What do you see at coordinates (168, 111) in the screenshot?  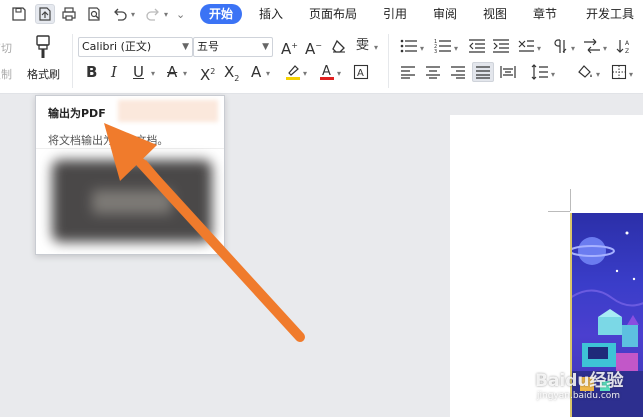 I see `tooltip-blurred-region` at bounding box center [168, 111].